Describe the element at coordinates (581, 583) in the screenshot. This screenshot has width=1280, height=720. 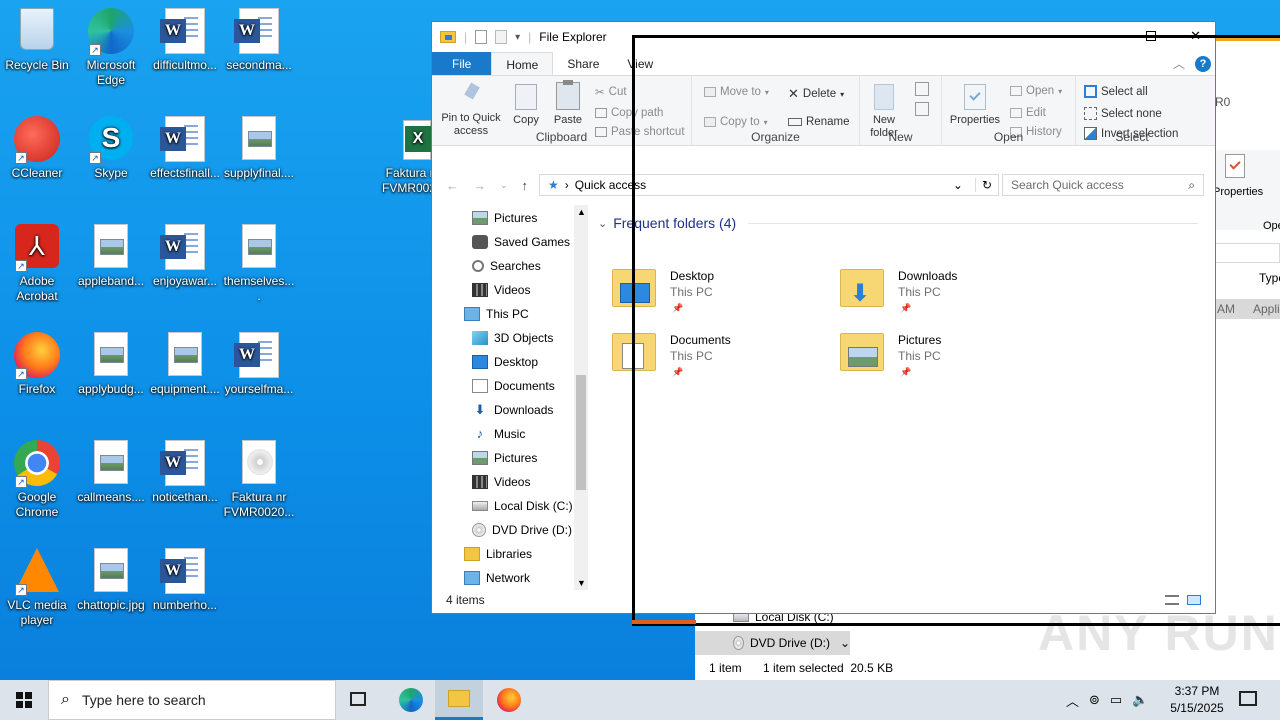
I see `scroll-down-icon: ▼` at that location.